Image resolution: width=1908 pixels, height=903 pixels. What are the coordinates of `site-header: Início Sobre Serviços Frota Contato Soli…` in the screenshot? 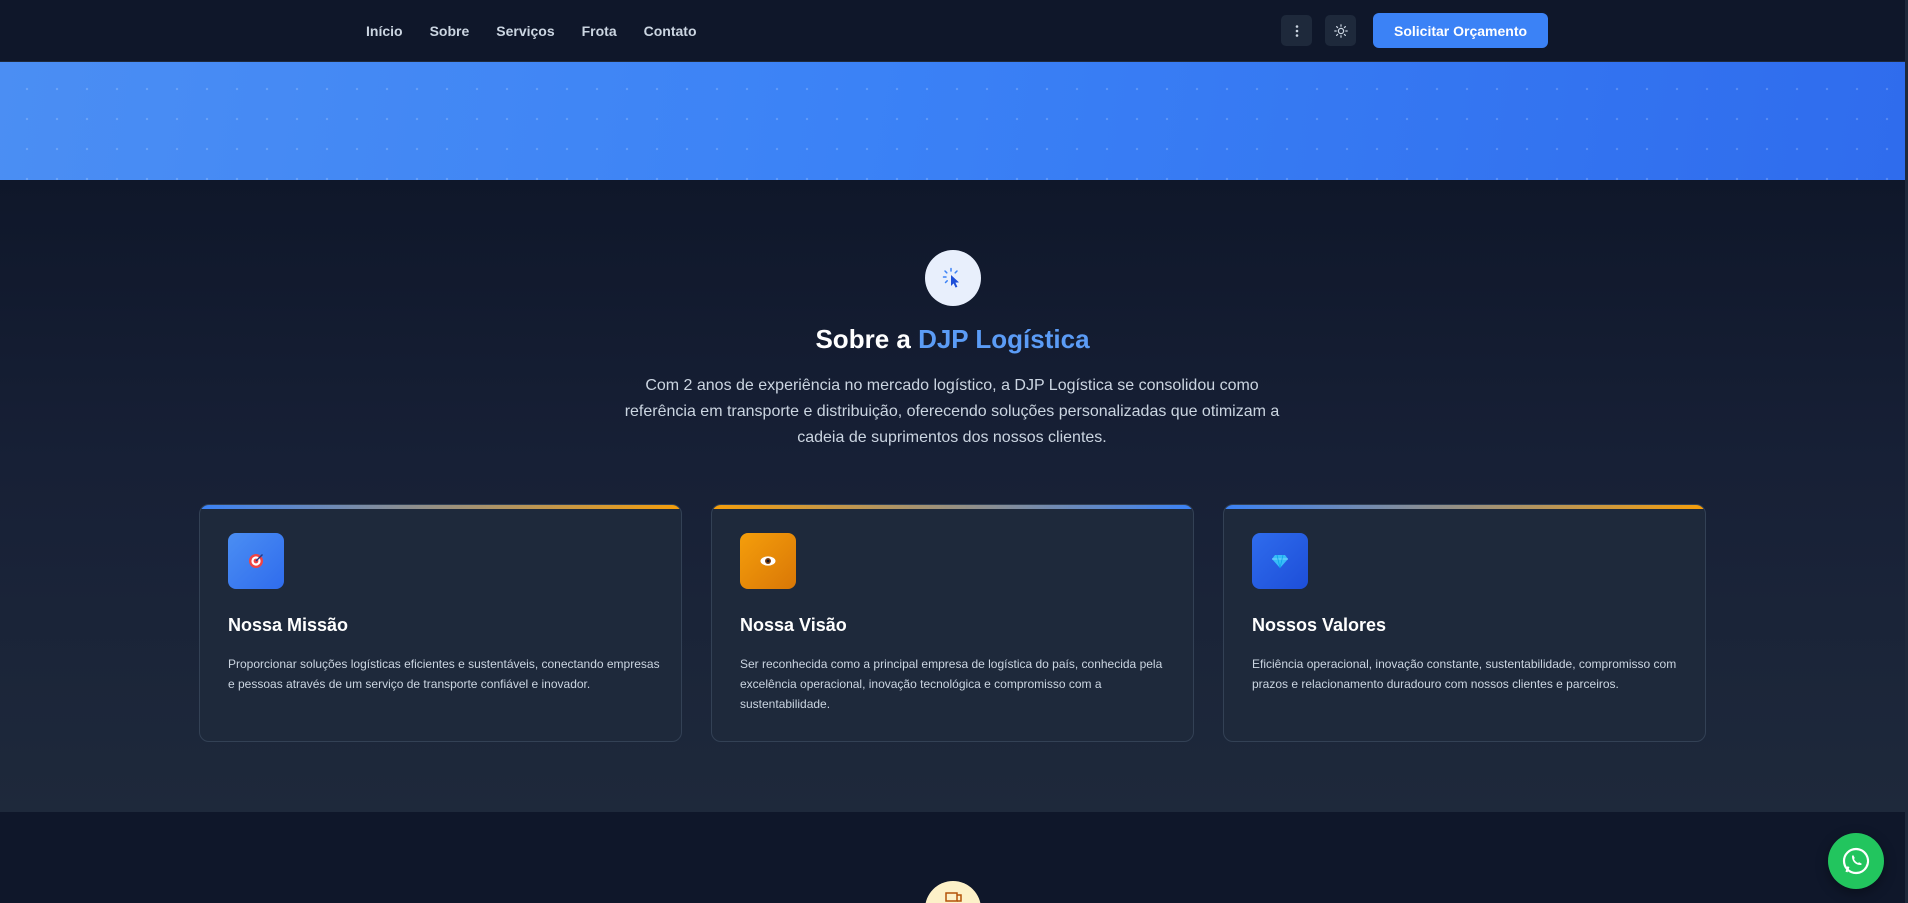 It's located at (952, 31).